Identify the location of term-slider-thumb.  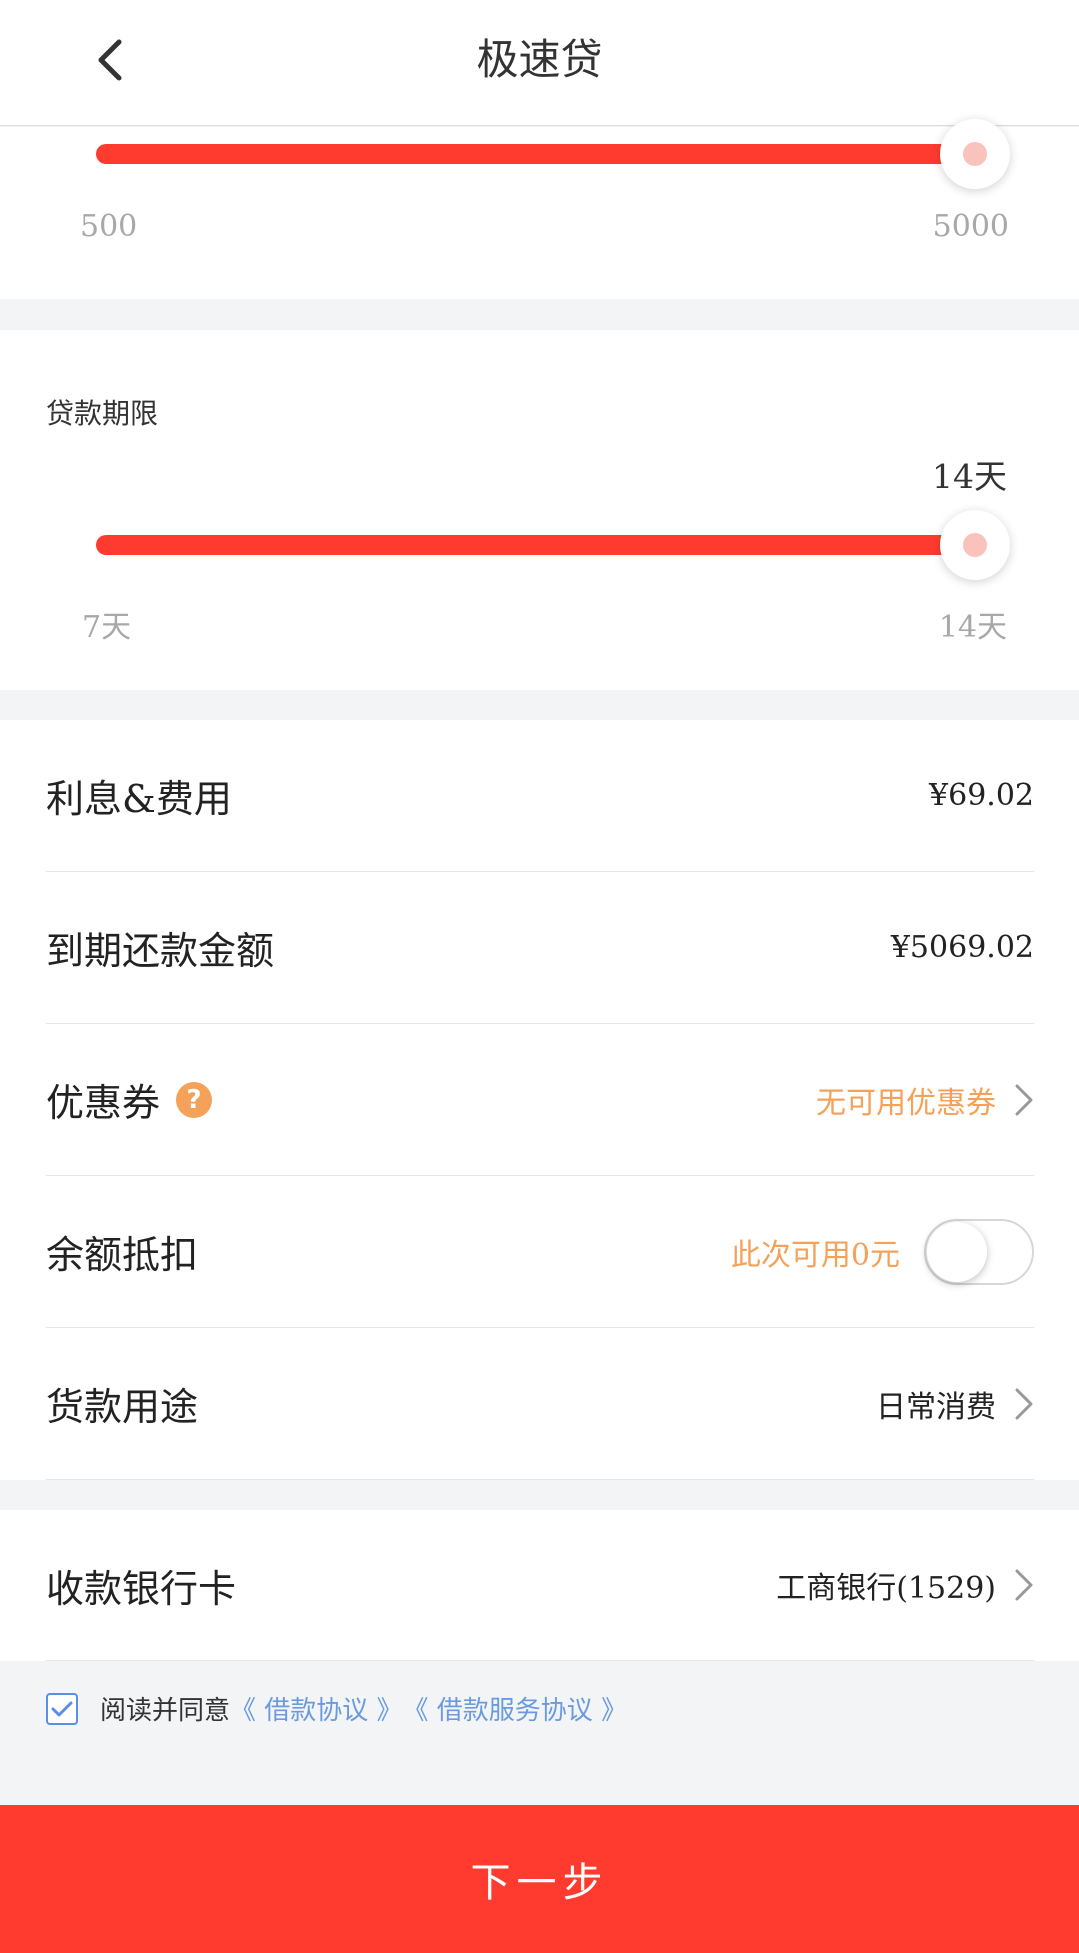
(975, 545).